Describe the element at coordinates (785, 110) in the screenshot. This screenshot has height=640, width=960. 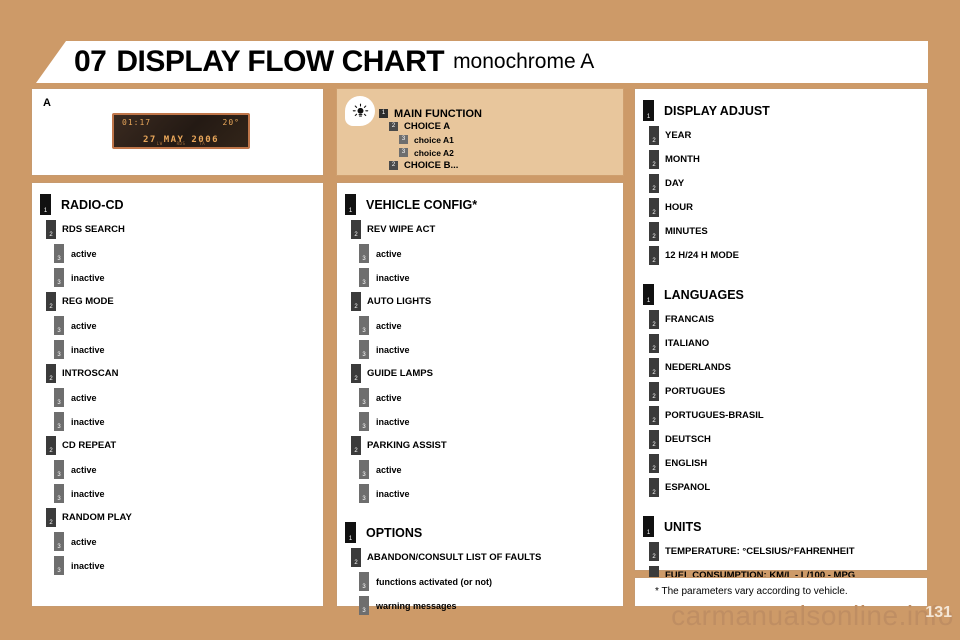
I see `tree-row: 1 DISPLAY ADJUST` at that location.